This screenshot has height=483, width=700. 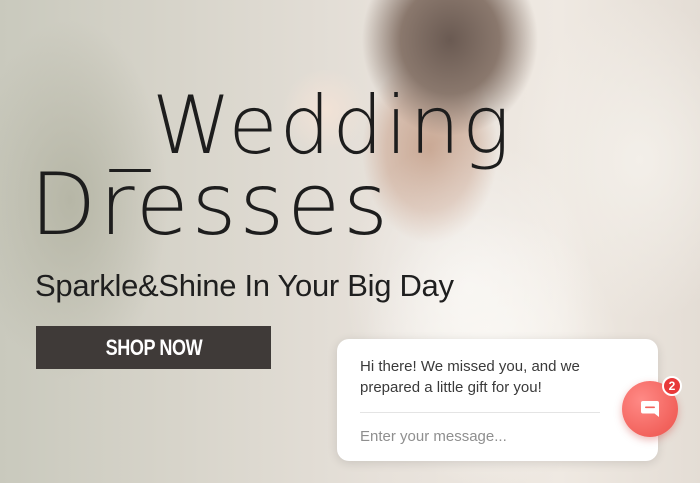 What do you see at coordinates (311, 125) in the screenshot?
I see `hero-title-line1: _Wedding` at bounding box center [311, 125].